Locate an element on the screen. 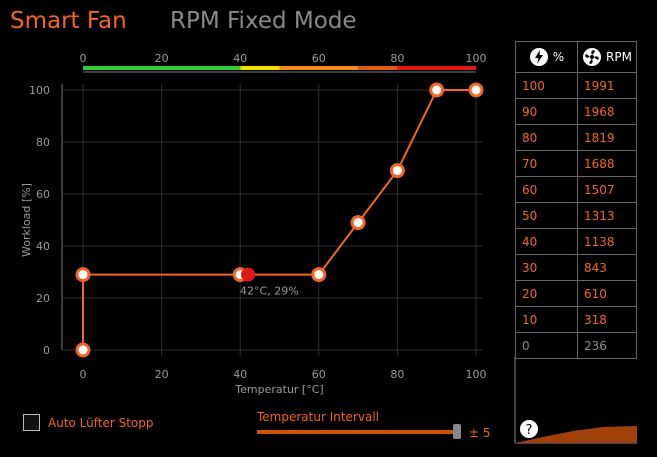 Image resolution: width=657 pixels, height=457 pixels. top-scale-tick-label: 80 is located at coordinates (397, 58).